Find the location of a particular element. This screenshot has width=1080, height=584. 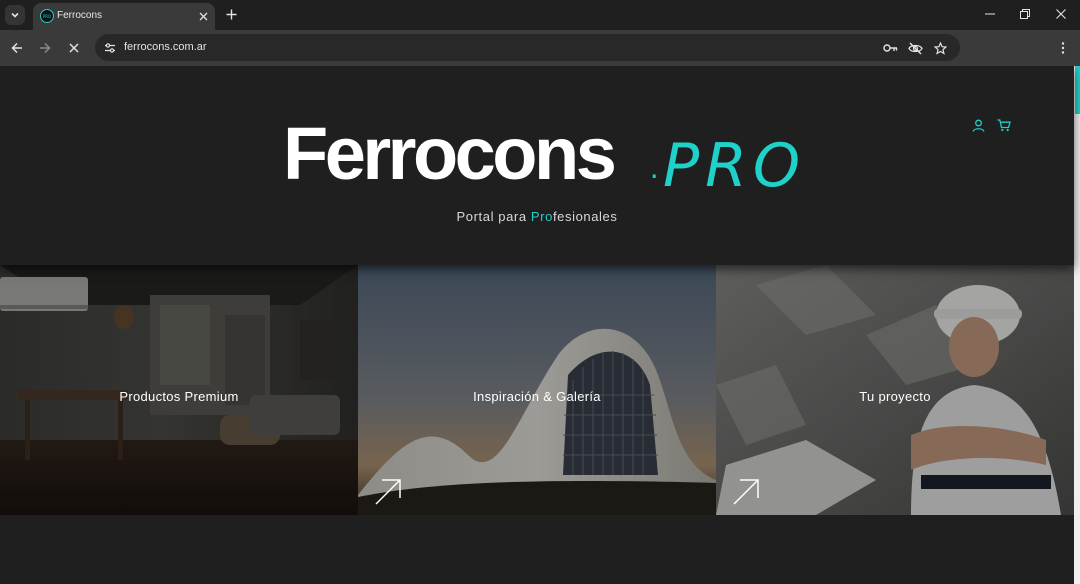

card-tu-proyecto: Tu proyecto is located at coordinates (895, 390).